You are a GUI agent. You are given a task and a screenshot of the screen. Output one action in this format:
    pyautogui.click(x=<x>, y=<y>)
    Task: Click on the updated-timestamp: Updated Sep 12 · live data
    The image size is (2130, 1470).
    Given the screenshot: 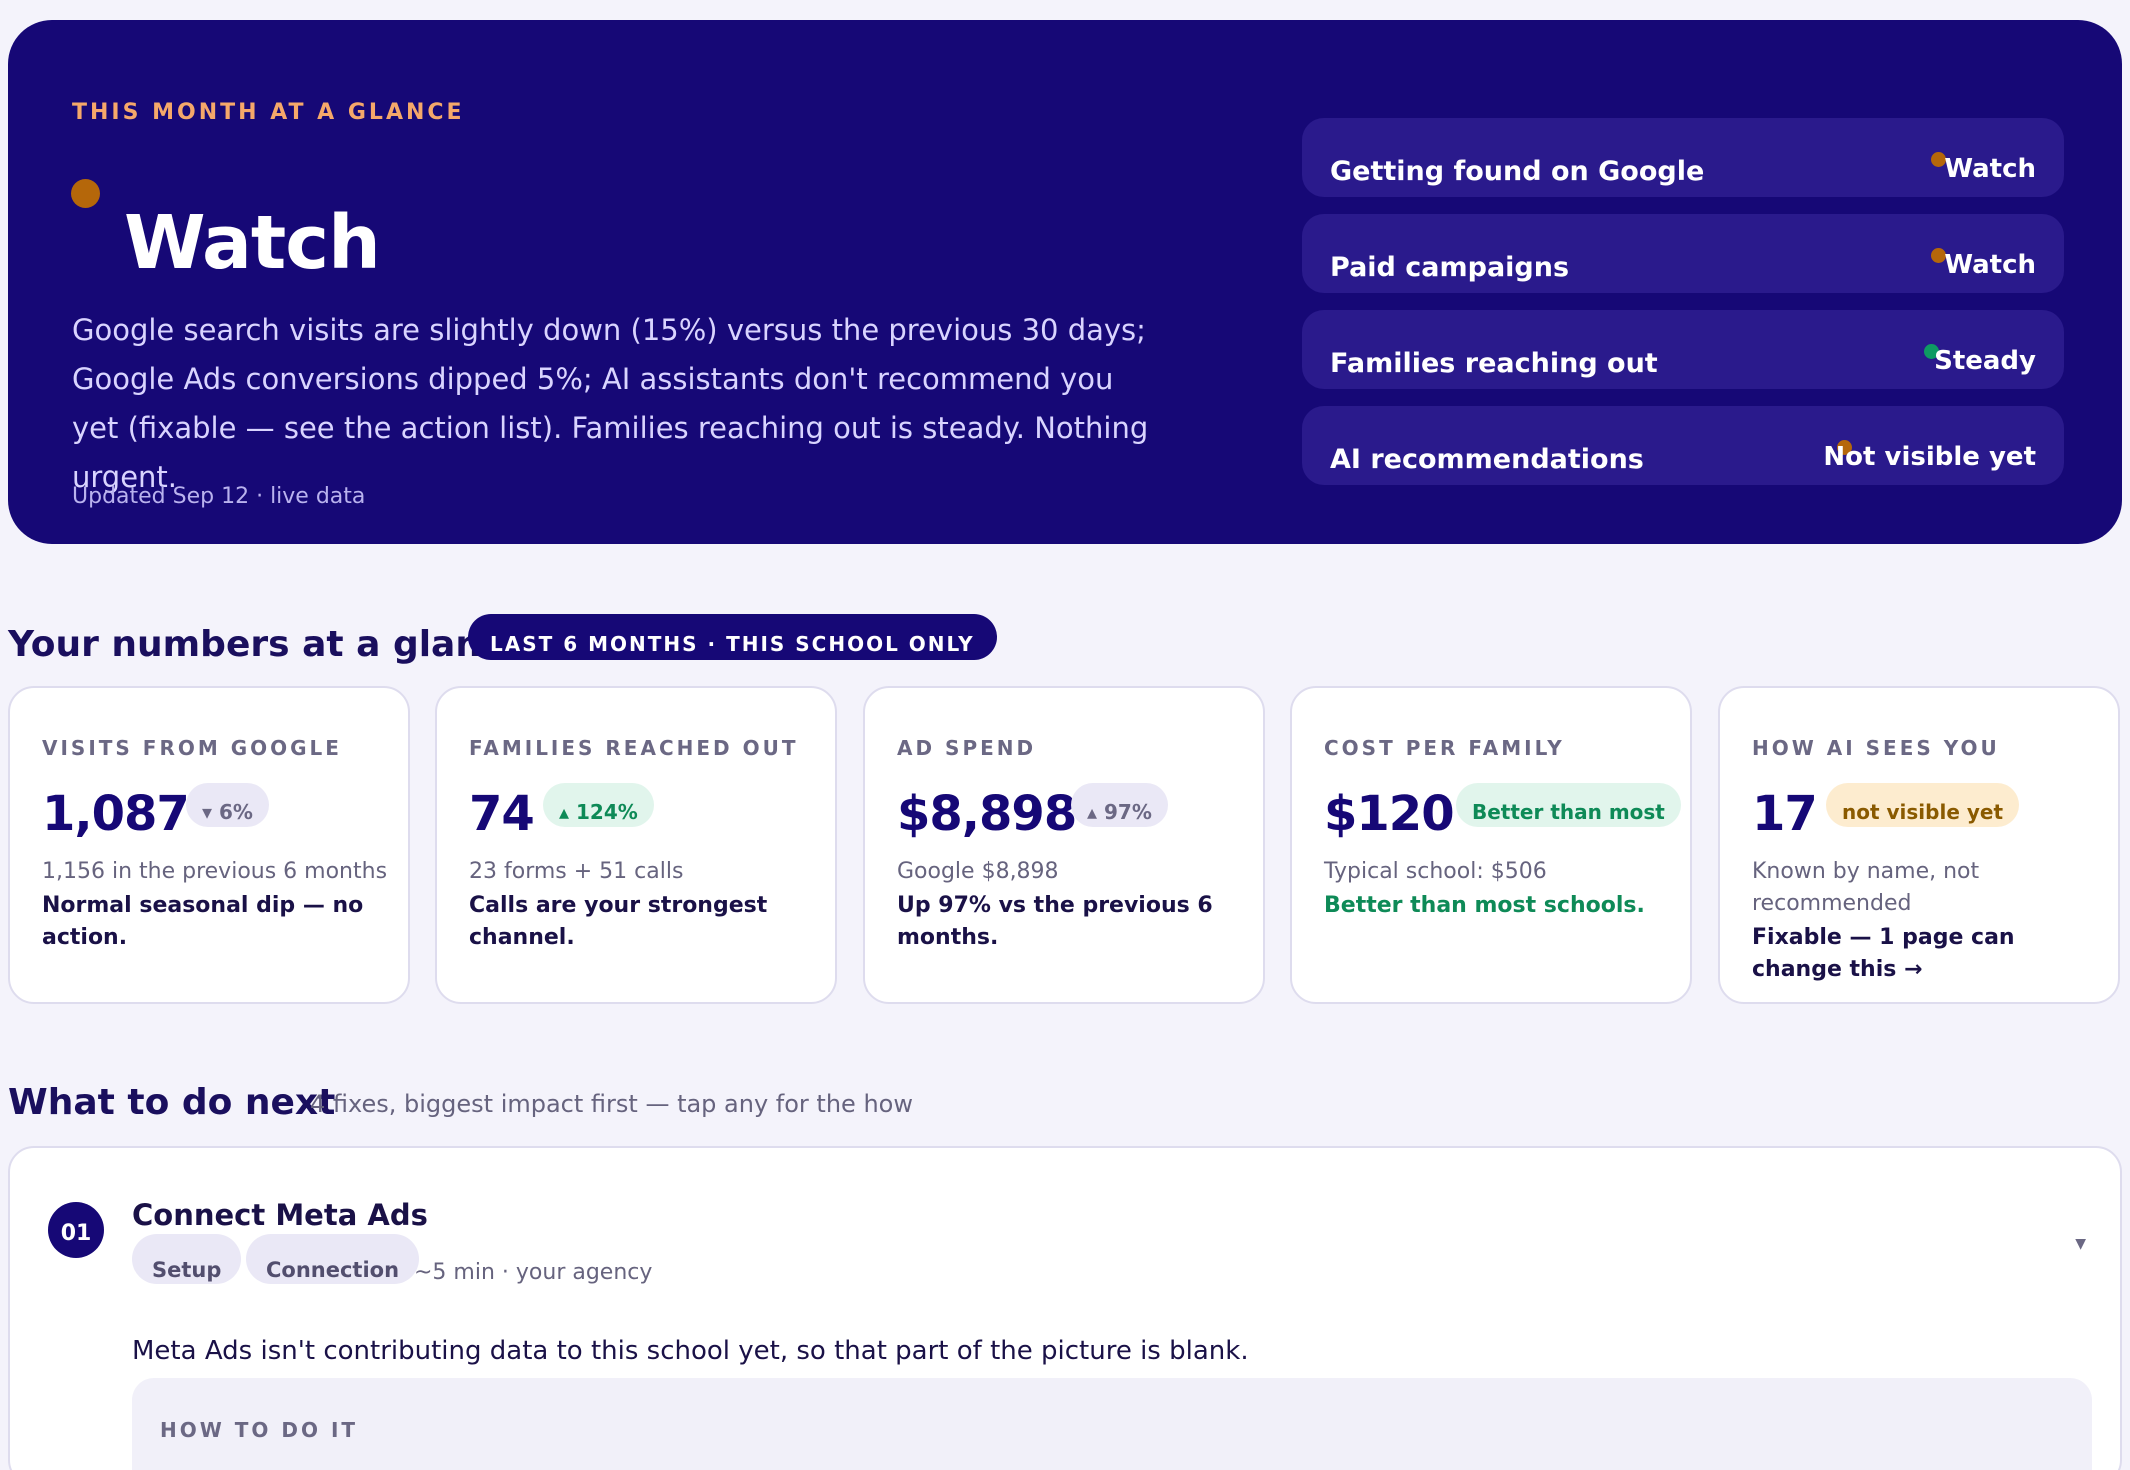 What is the action you would take?
    pyautogui.click(x=219, y=496)
    